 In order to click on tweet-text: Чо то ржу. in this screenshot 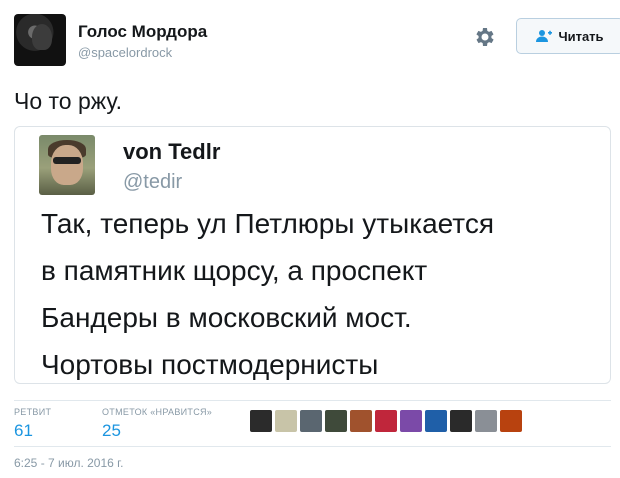, I will do `click(68, 101)`.